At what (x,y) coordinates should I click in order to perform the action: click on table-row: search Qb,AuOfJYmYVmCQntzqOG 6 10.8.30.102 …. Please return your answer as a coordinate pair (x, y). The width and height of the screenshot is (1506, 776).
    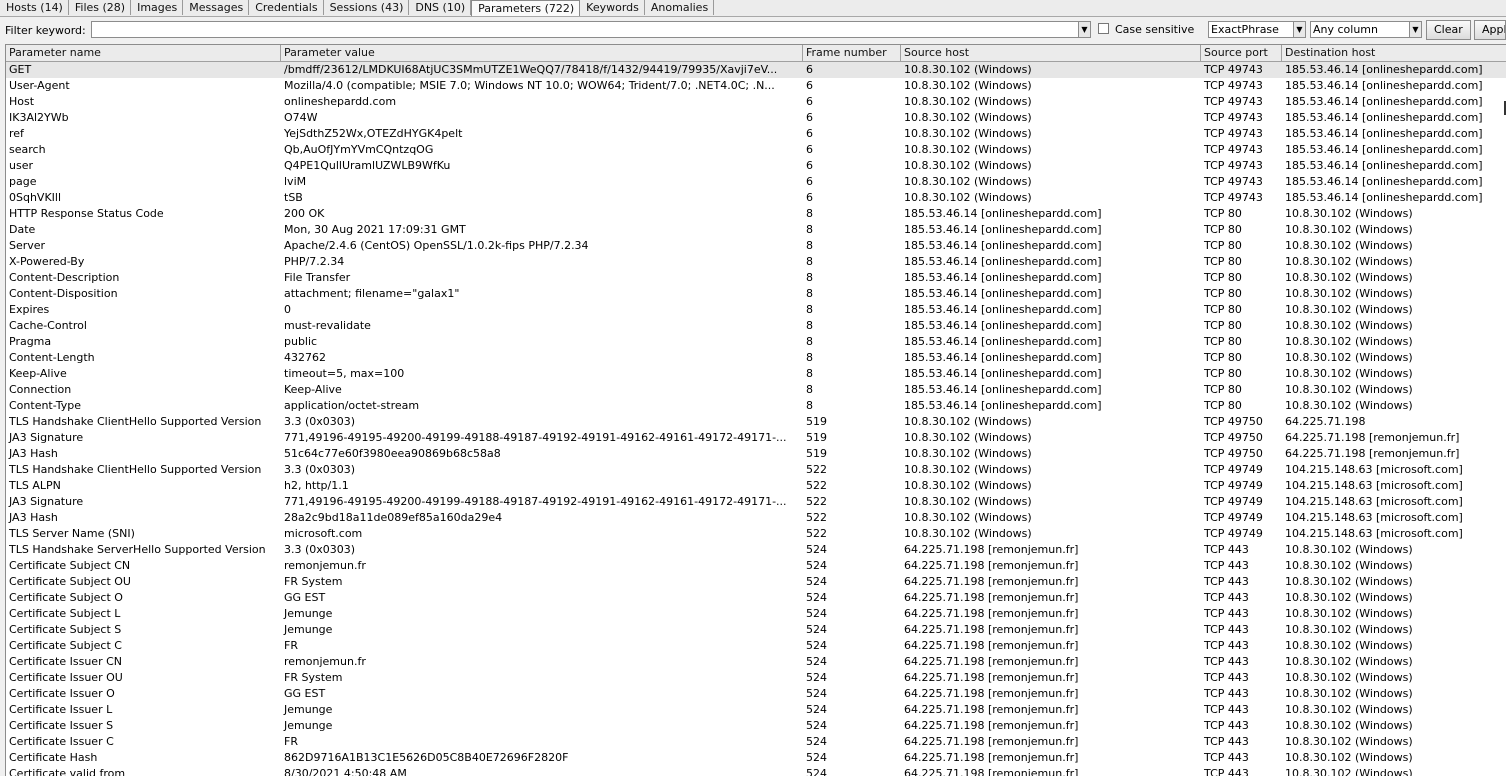
    Looking at the image, I should click on (756, 150).